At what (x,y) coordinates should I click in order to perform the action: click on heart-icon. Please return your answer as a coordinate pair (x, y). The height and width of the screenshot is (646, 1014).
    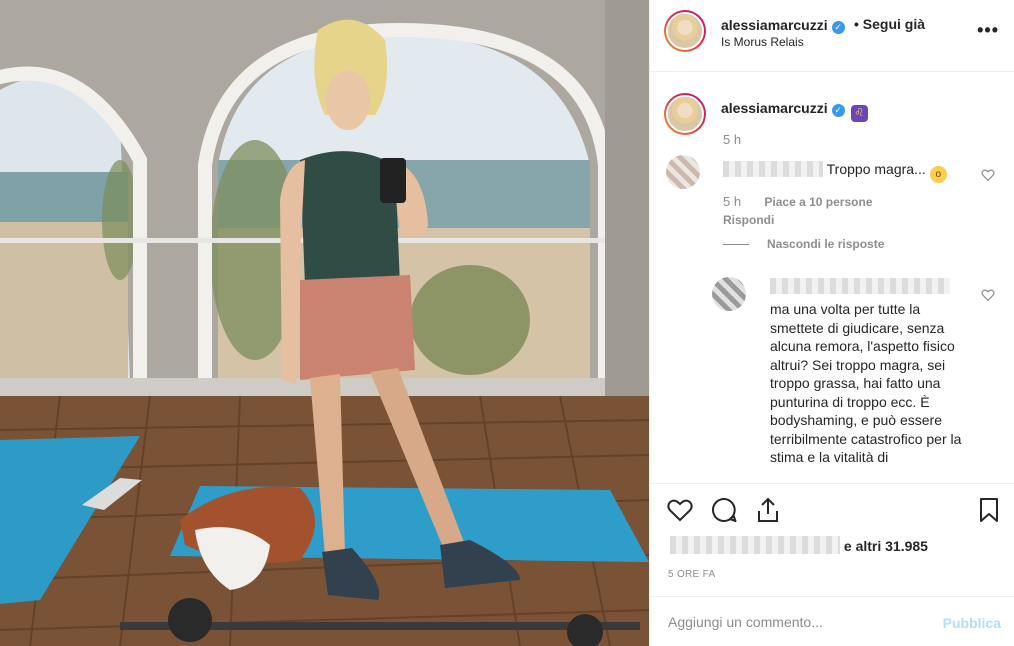
    Looking at the image, I should click on (680, 510).